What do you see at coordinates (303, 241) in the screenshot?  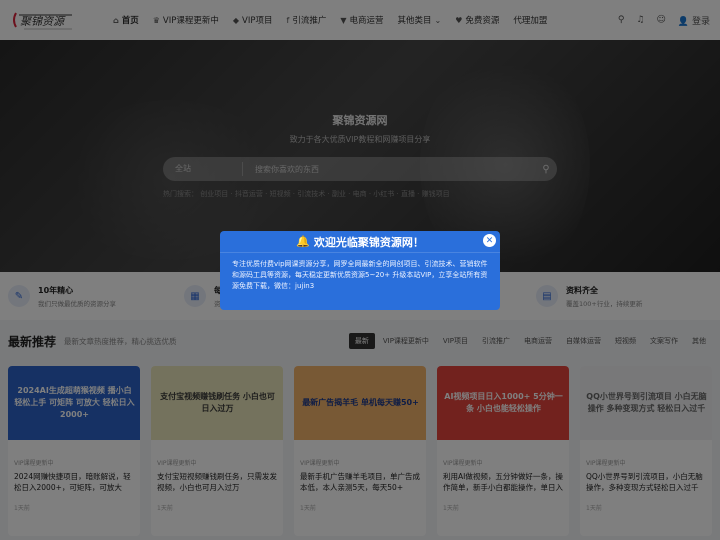 I see `bell-icon: 🔔` at bounding box center [303, 241].